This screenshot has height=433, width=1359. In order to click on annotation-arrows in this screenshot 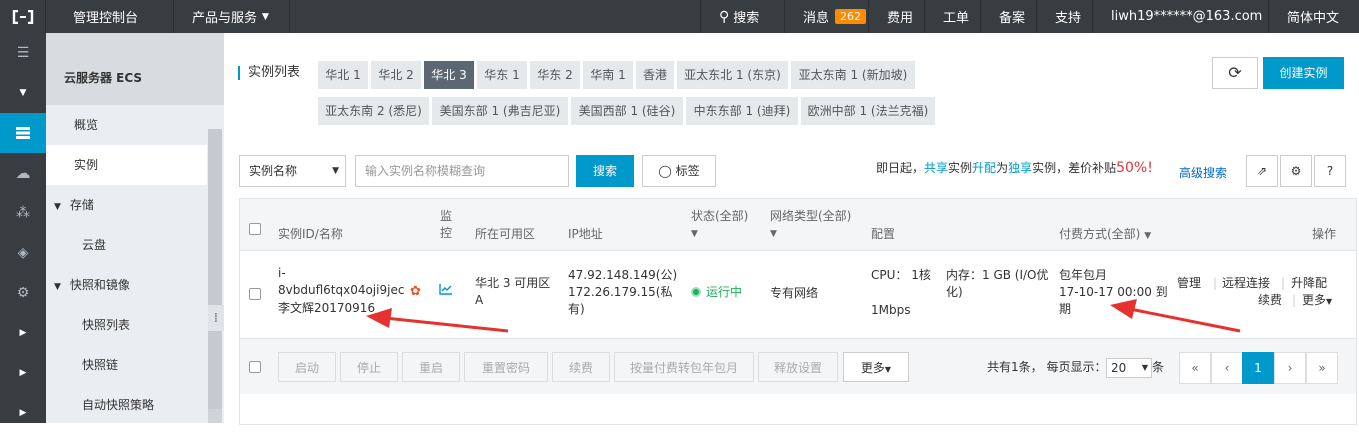, I will do `click(803, 316)`.